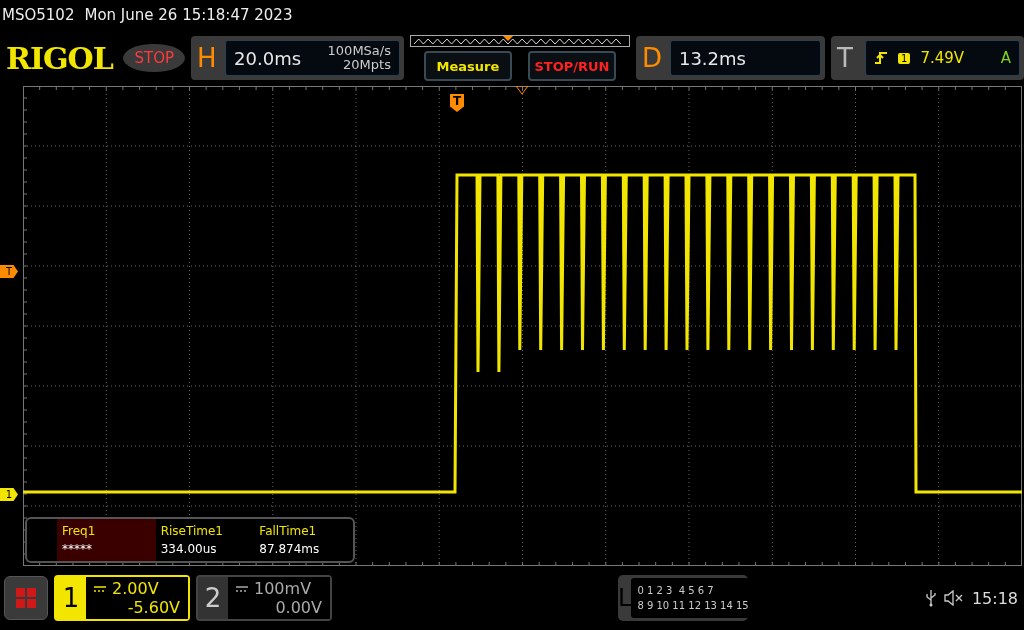 Image resolution: width=1024 pixels, height=630 pixels. I want to click on measurement-name: RiseTime1, so click(192, 531).